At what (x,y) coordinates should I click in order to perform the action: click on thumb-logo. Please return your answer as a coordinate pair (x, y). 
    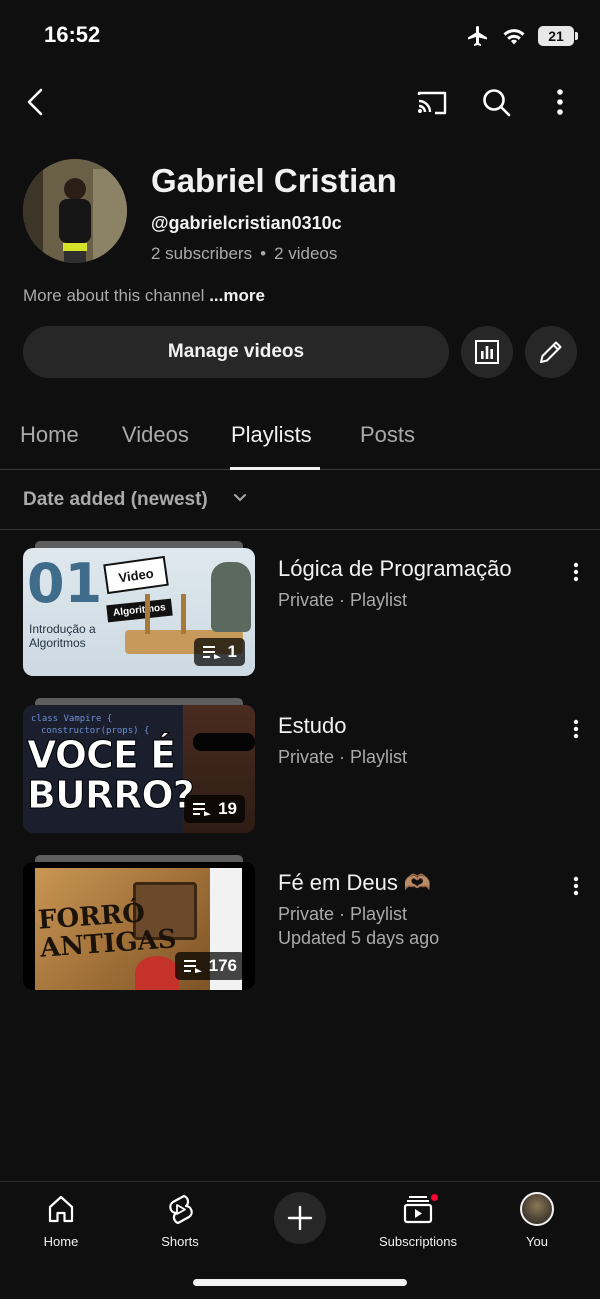
    Looking at the image, I should click on (157, 973).